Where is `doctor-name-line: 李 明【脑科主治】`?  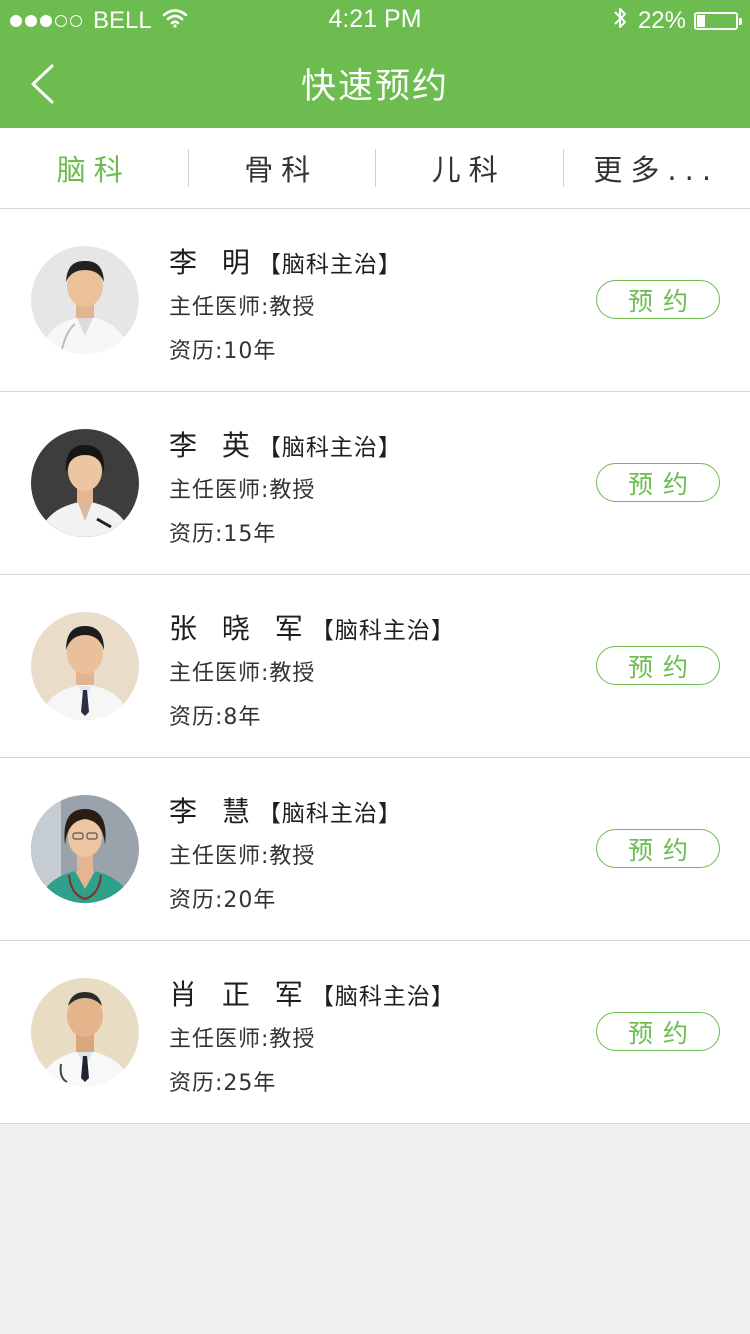
doctor-name-line: 李 明【脑科主治】 is located at coordinates (285, 261).